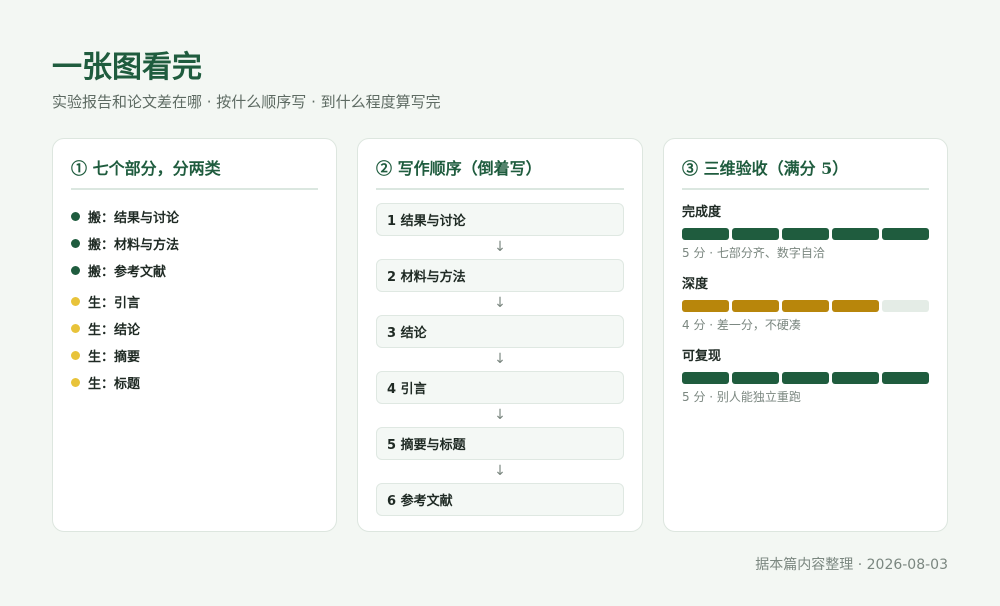  Describe the element at coordinates (194, 243) in the screenshot. I see `list-item: 搬：材料与方法` at that location.